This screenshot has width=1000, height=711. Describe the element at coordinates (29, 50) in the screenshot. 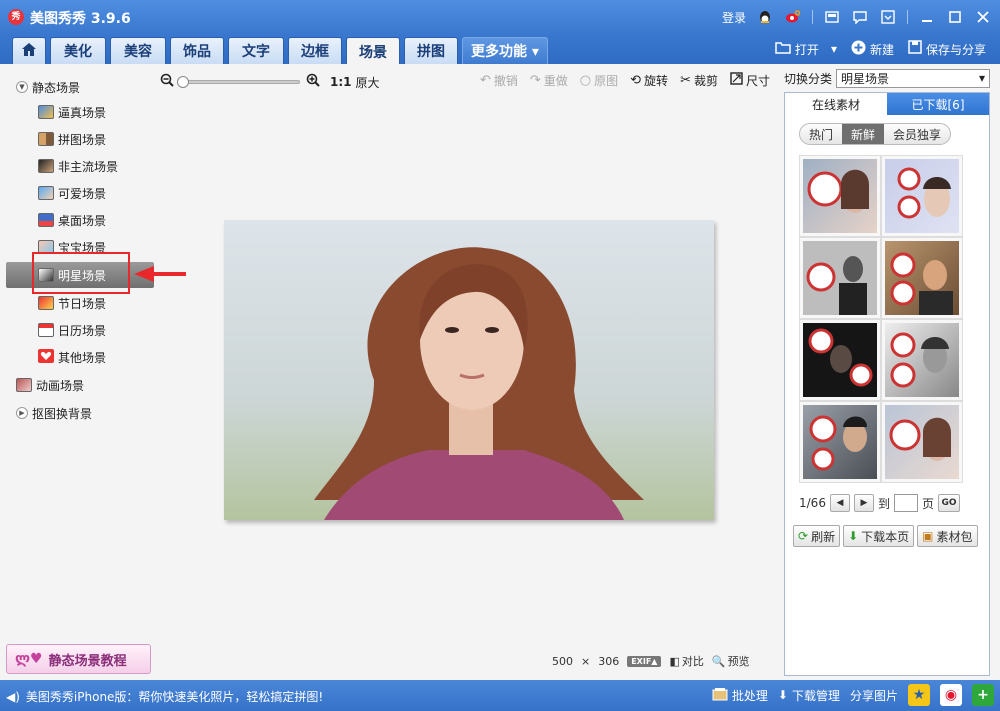

I see `tab-home` at that location.